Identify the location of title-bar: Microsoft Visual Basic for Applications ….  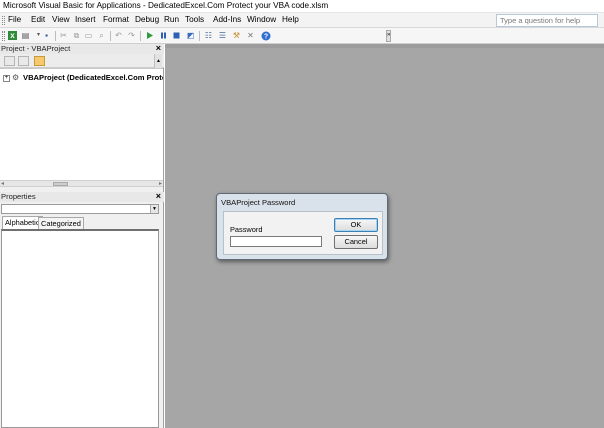
(302, 6).